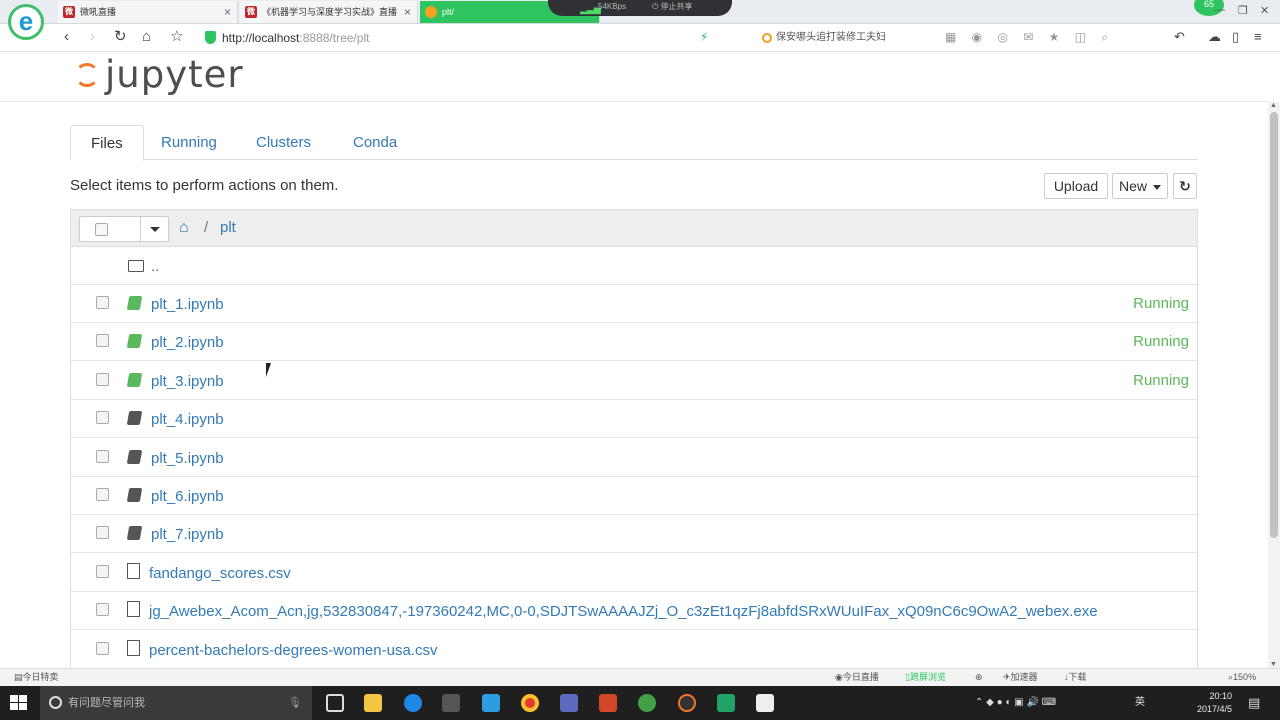 The width and height of the screenshot is (1280, 720). What do you see at coordinates (634, 419) in the screenshot?
I see `list-item-file: plt_4.ipynb` at bounding box center [634, 419].